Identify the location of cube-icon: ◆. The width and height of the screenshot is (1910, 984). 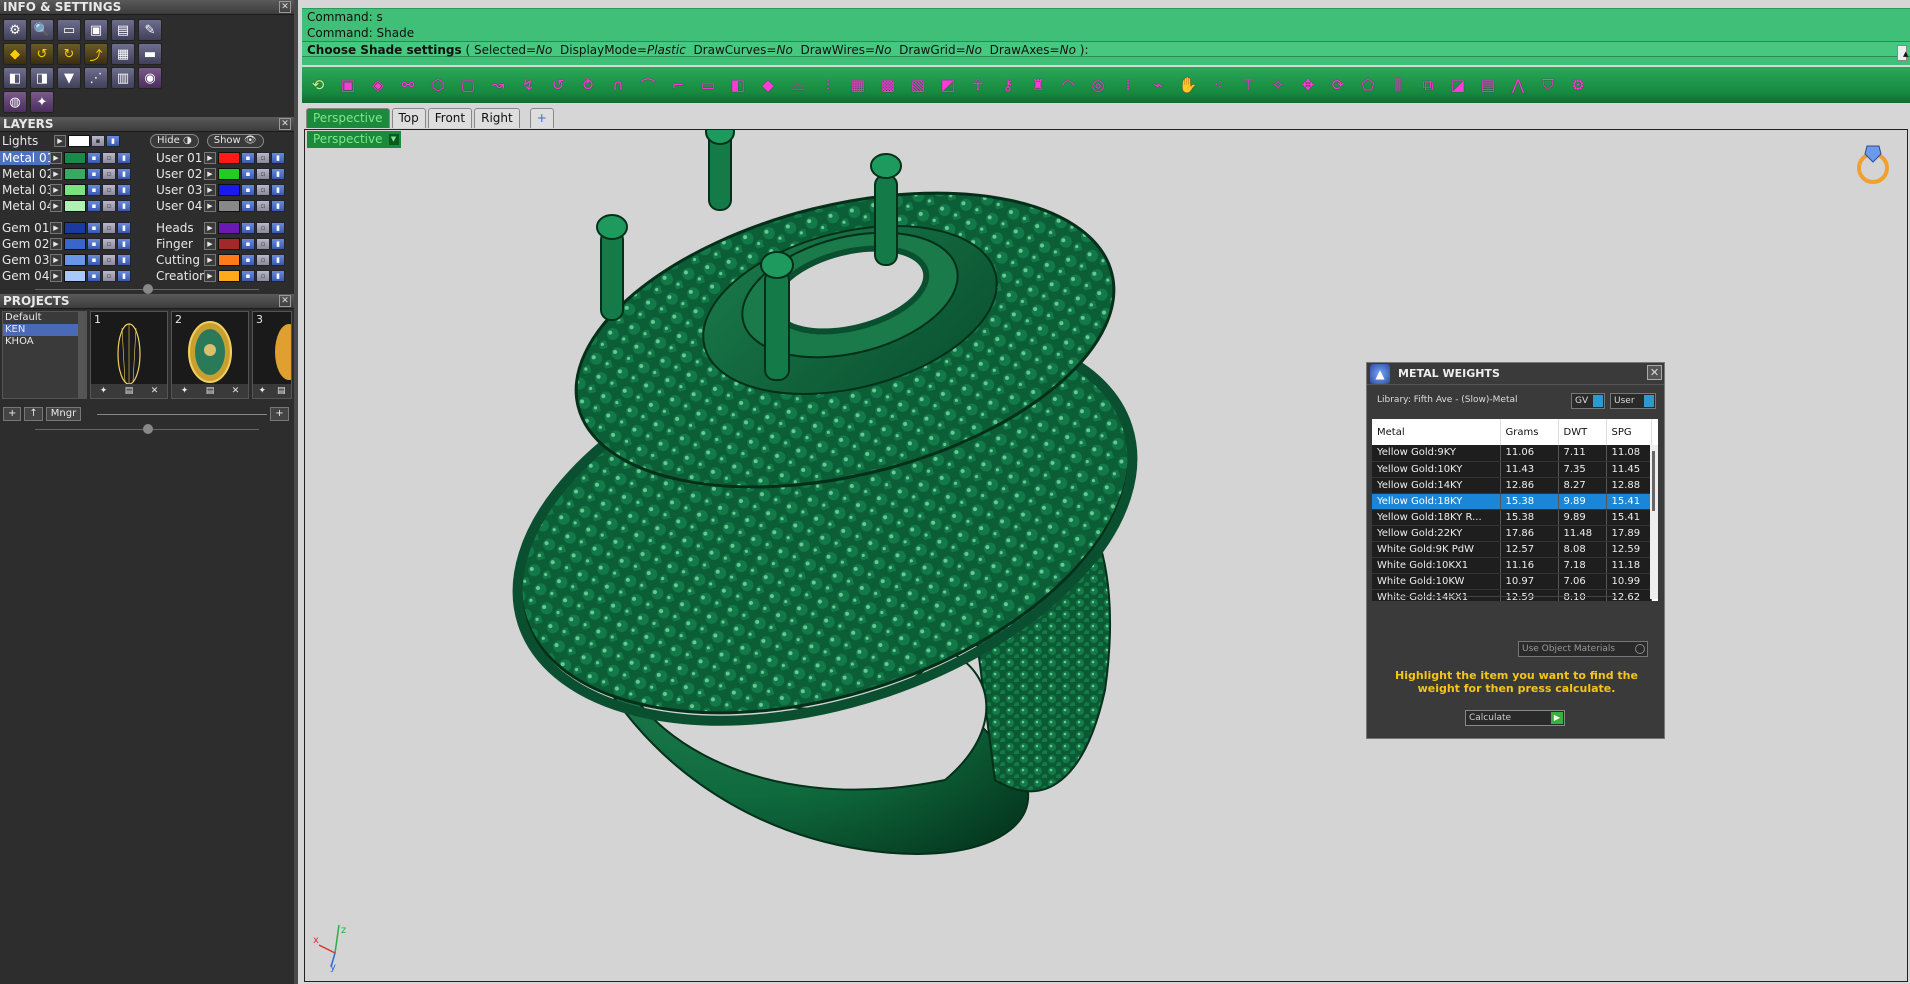
(768, 85).